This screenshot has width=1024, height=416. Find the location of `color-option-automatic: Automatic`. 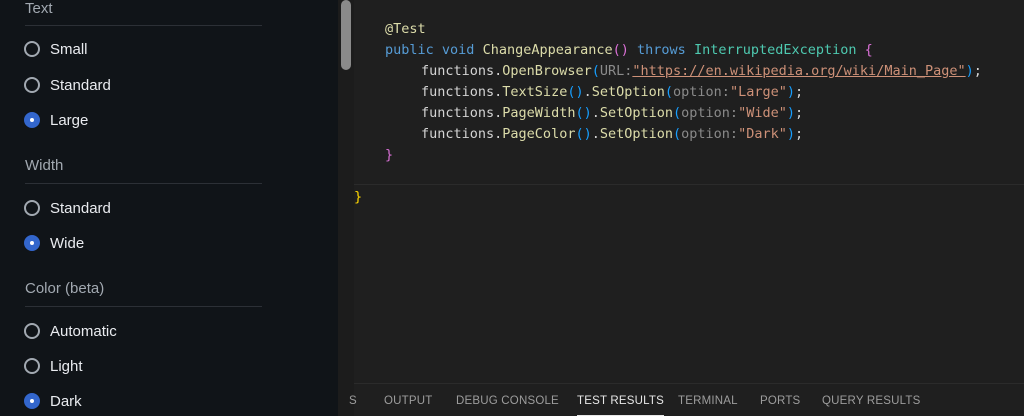

color-option-automatic: Automatic is located at coordinates (70, 331).